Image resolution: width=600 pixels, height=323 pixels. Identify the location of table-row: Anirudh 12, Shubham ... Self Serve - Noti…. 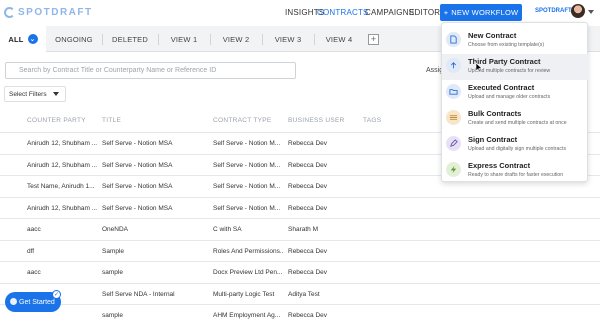
(300, 208).